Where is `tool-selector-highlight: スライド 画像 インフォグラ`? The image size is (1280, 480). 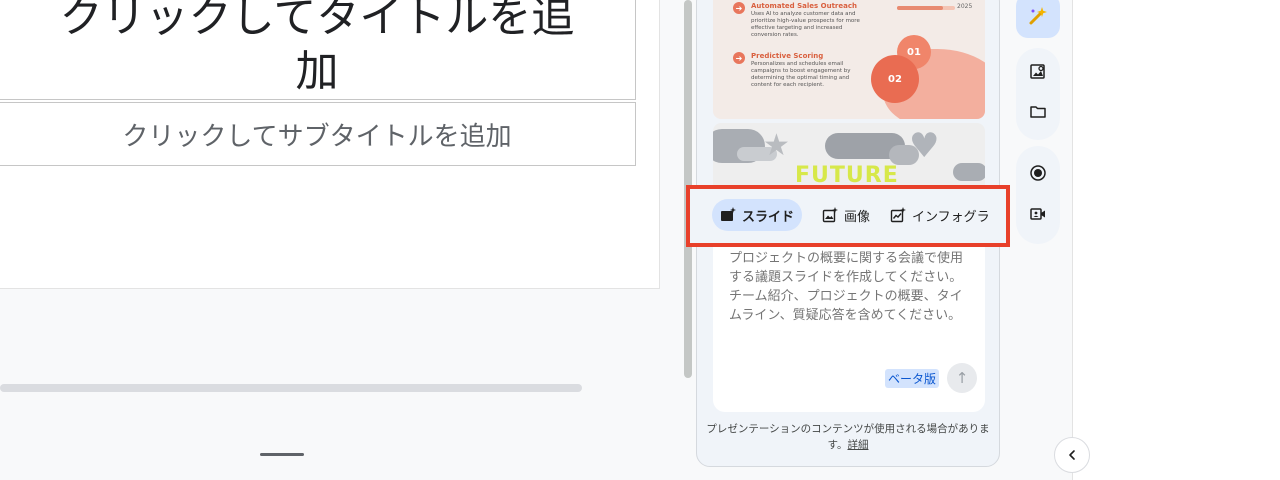
tool-selector-highlight: スライド 画像 インフォグラ is located at coordinates (848, 216).